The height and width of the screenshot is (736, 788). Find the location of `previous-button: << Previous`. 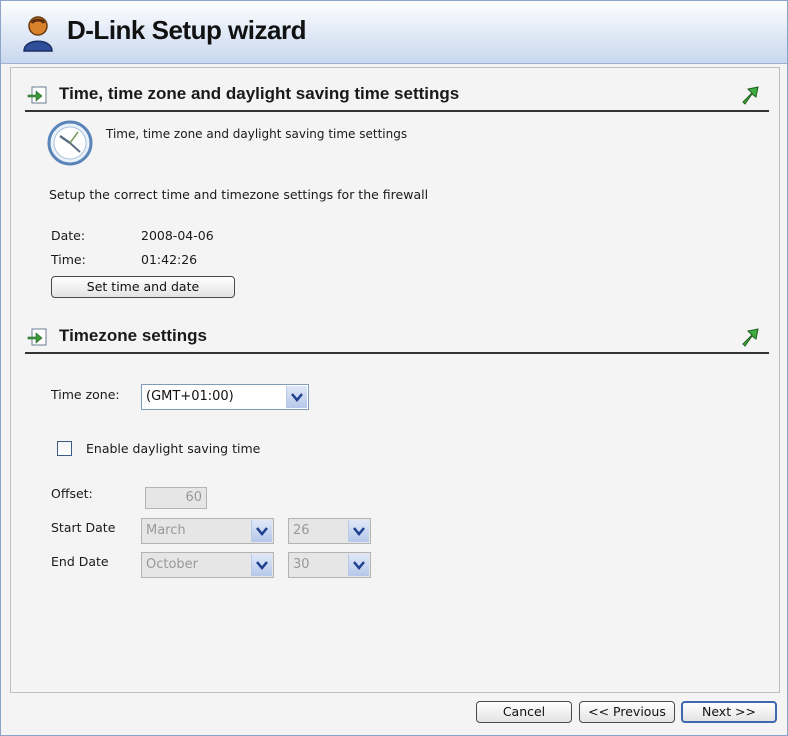

previous-button: << Previous is located at coordinates (627, 712).